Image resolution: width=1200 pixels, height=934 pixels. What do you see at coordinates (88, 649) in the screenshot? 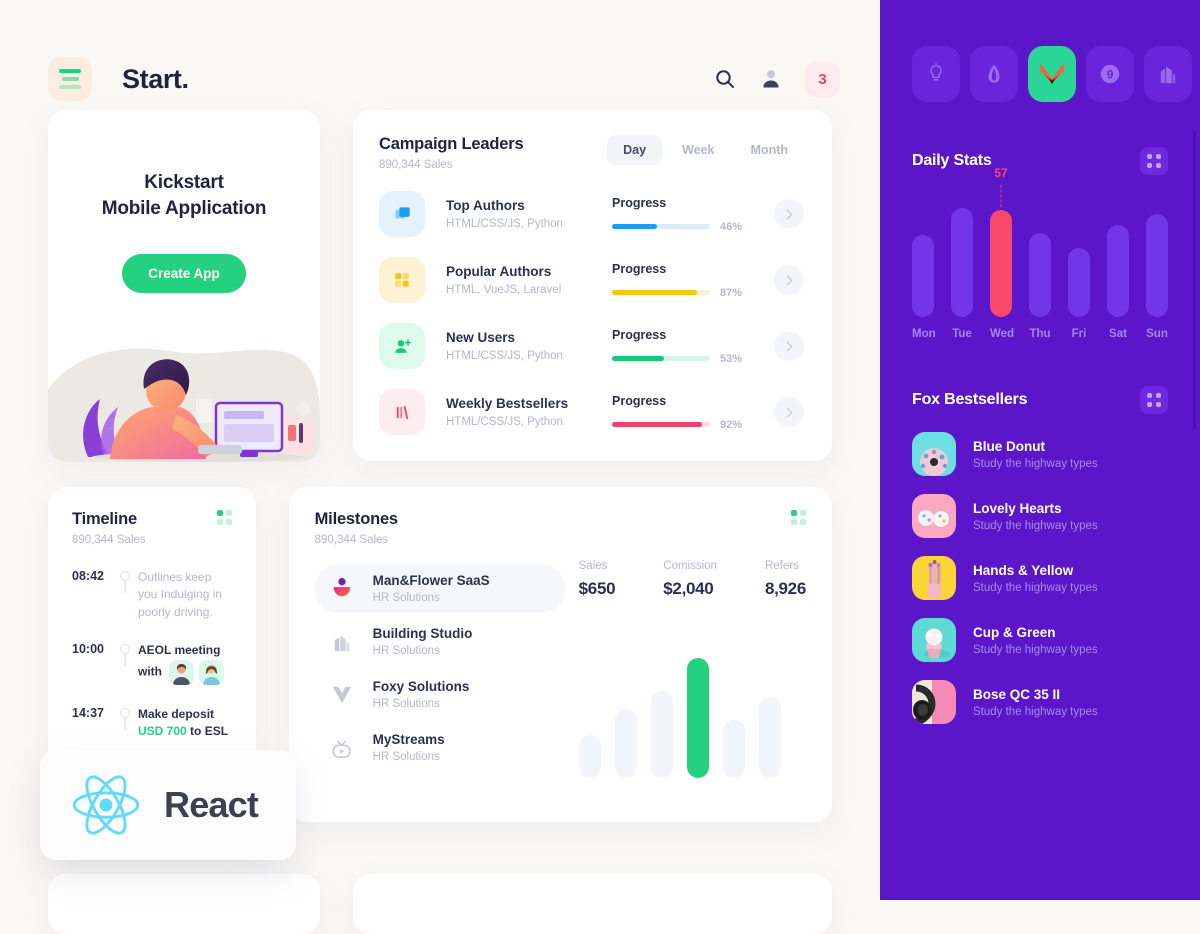
I see `timeline-time: 10:00` at bounding box center [88, 649].